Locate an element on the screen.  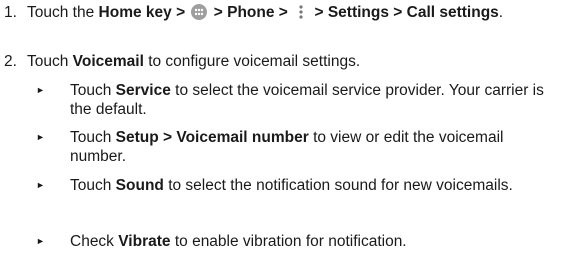
bold-term: Service is located at coordinates (143, 90).